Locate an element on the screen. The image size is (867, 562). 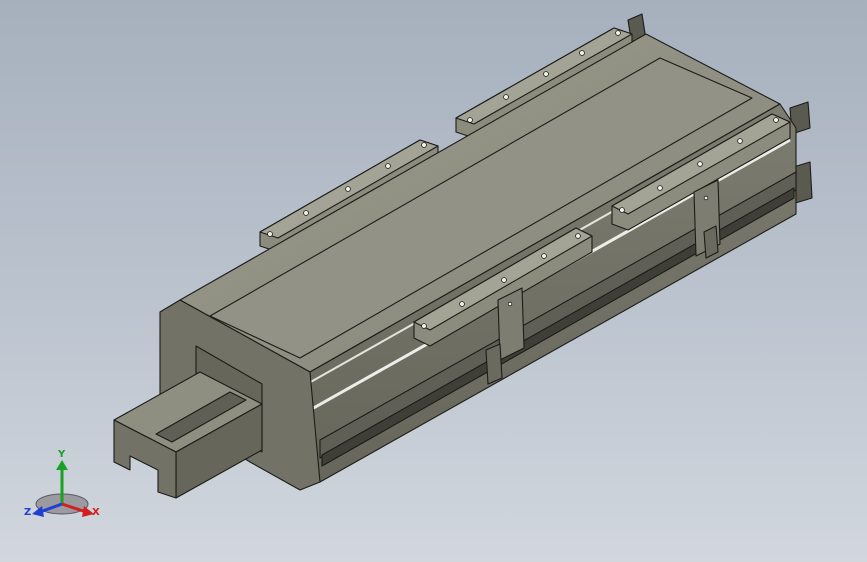
x-axis-label: X is located at coordinates (96, 512).